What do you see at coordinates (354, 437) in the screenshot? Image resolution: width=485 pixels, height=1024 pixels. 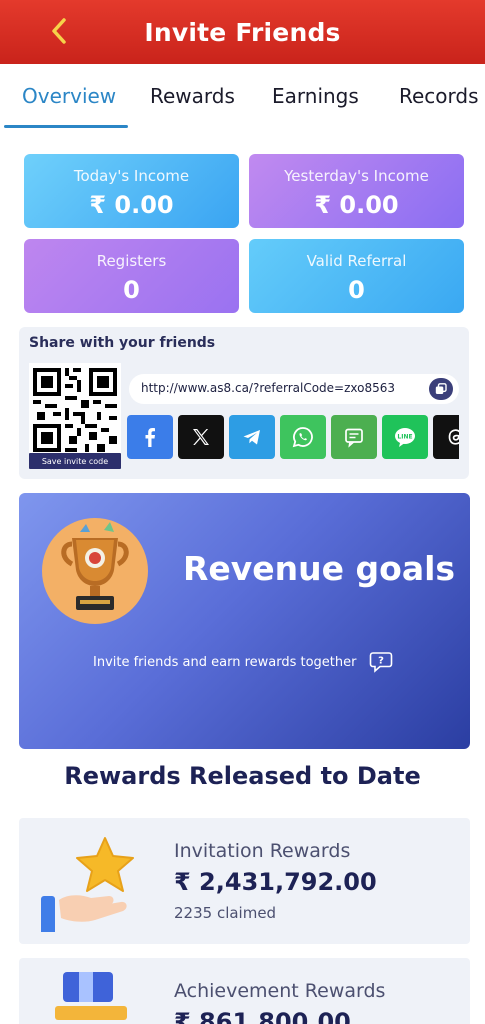 I see `sms-icon` at bounding box center [354, 437].